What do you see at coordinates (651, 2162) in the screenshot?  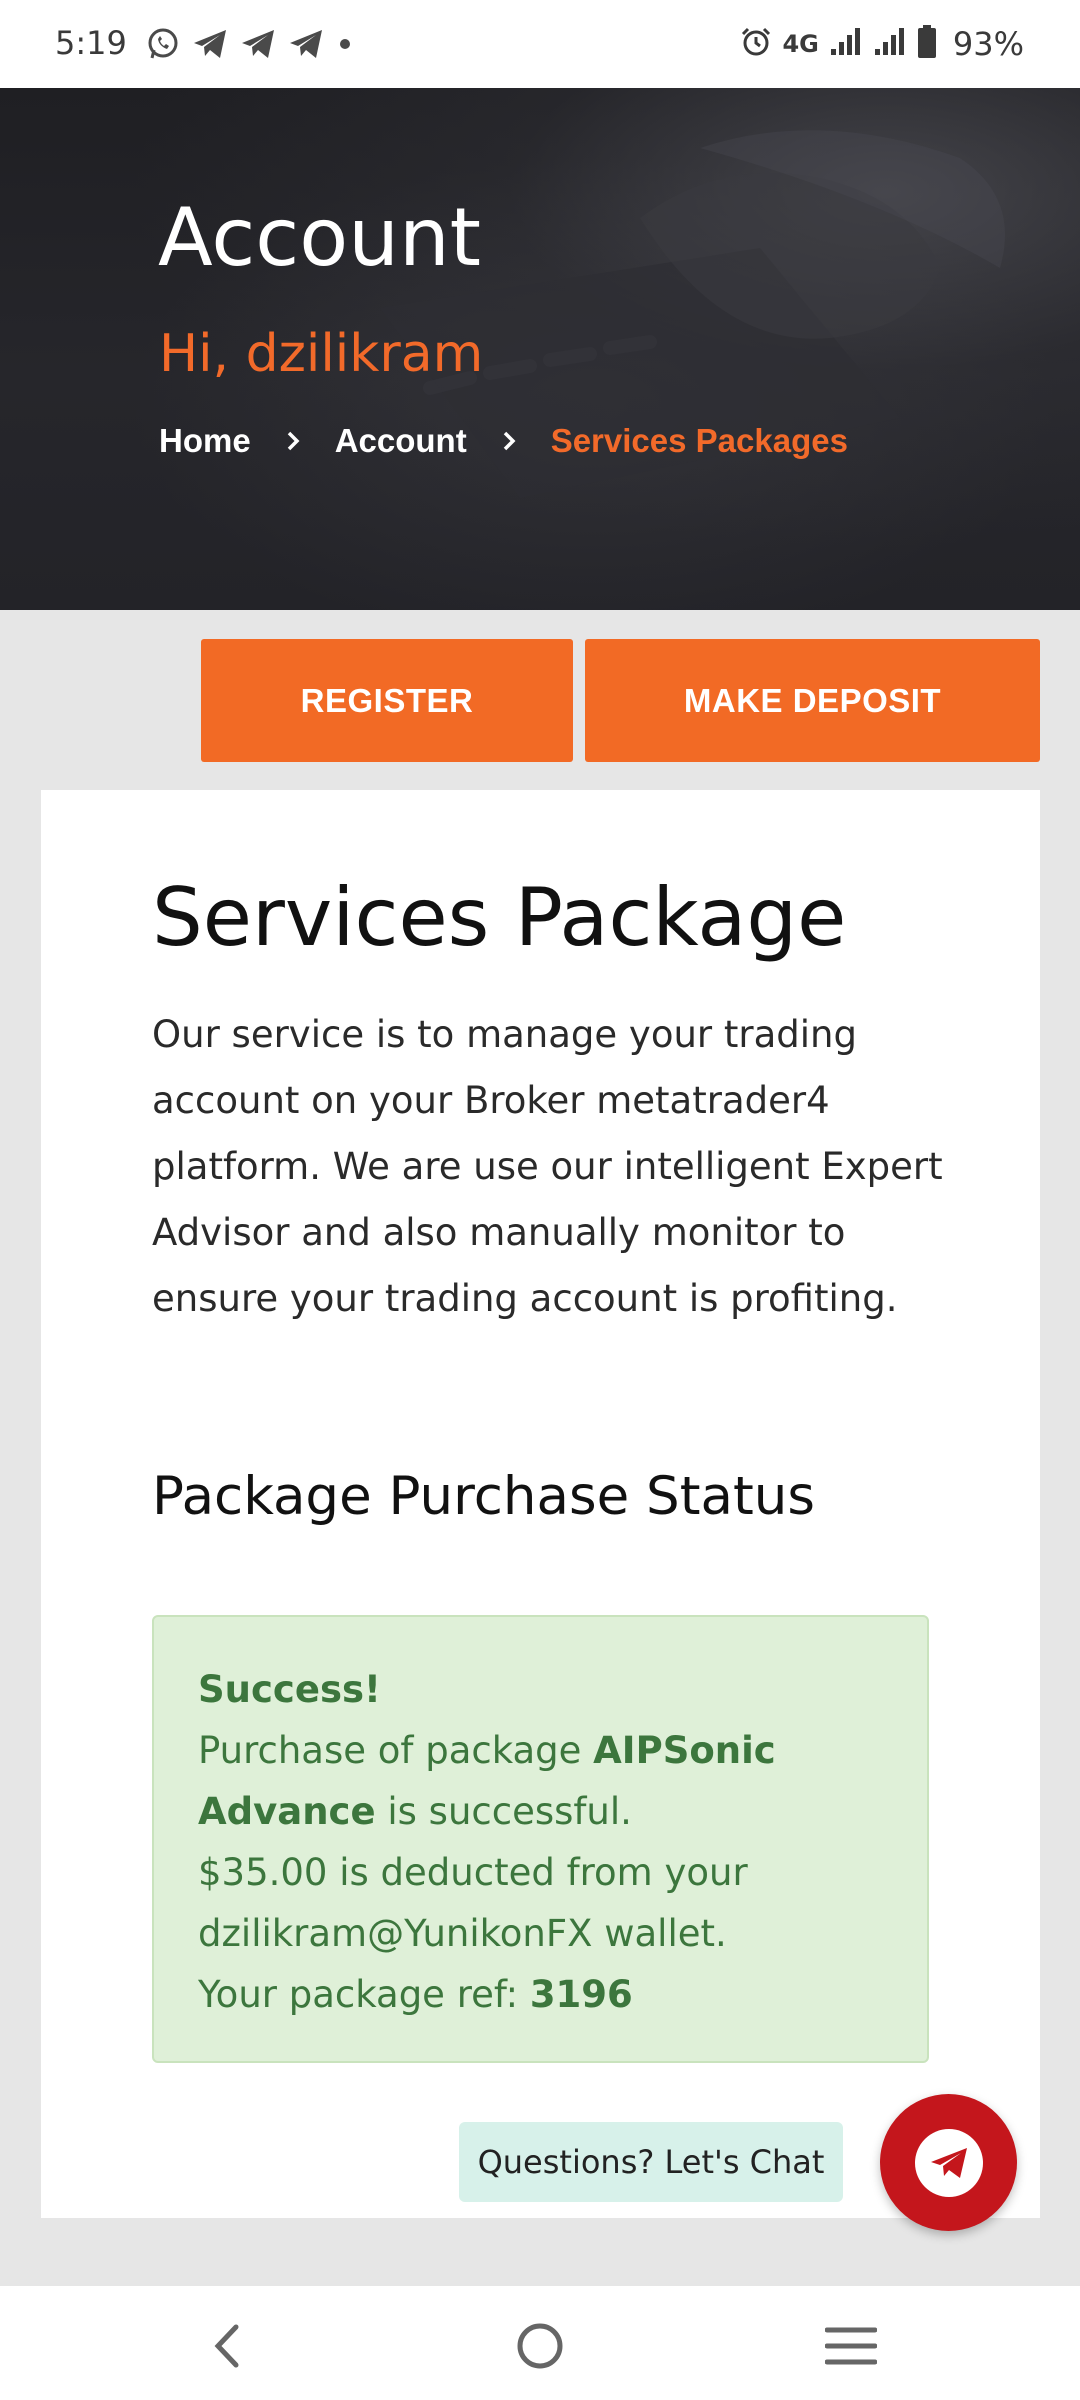 I see `chat-prompt-label: Questions? Let's Chat` at bounding box center [651, 2162].